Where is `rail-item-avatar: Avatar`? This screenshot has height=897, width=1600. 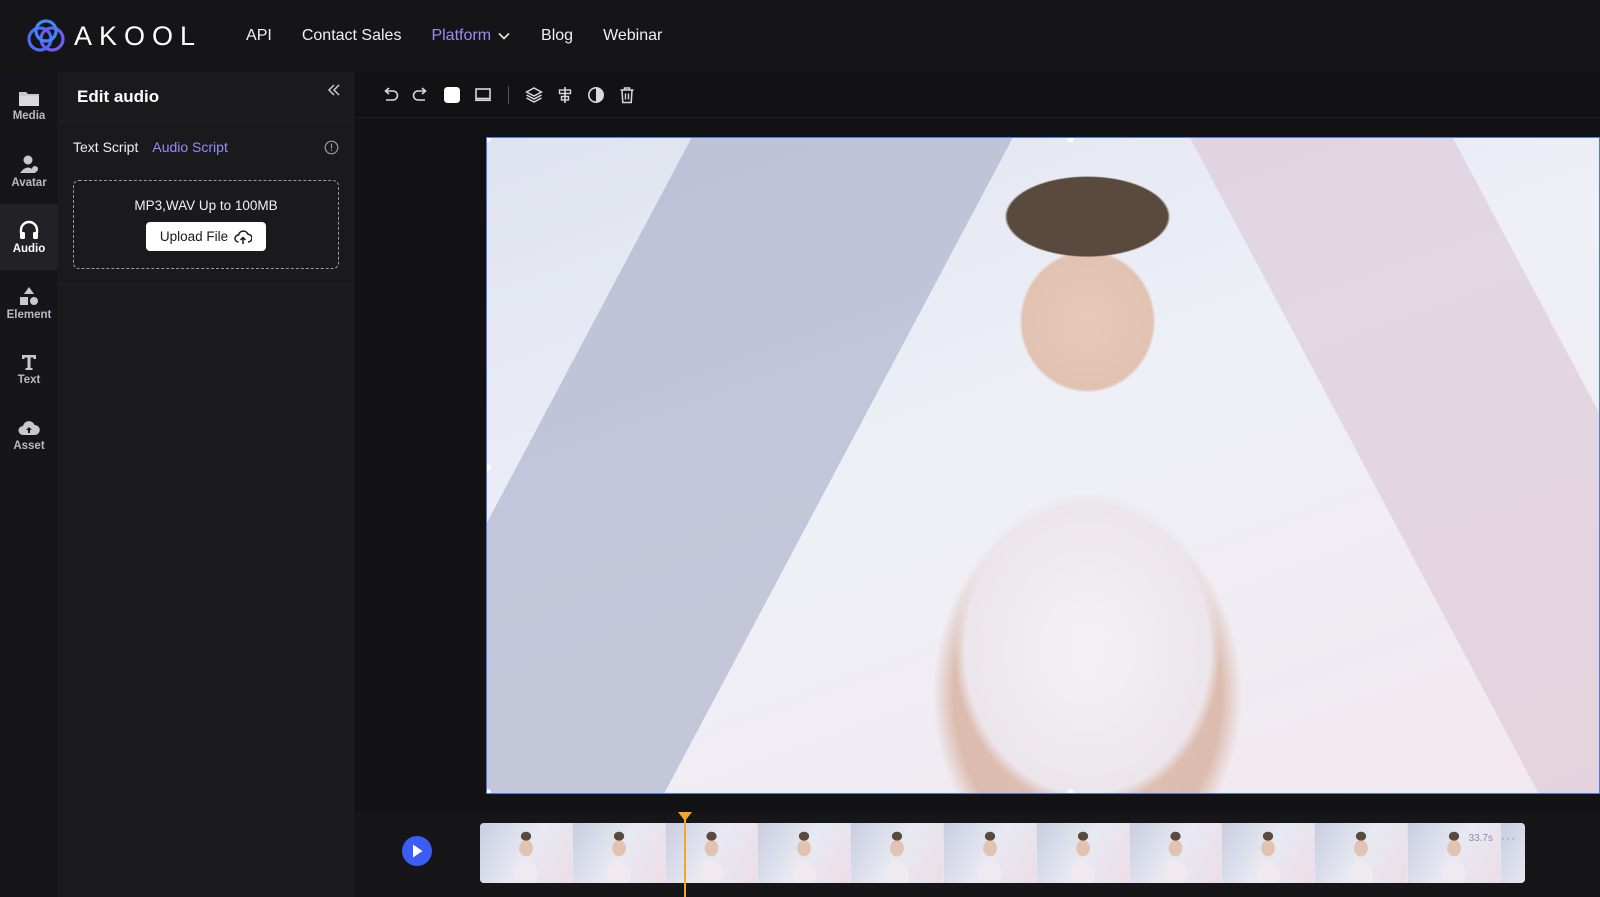 rail-item-avatar: Avatar is located at coordinates (29, 171).